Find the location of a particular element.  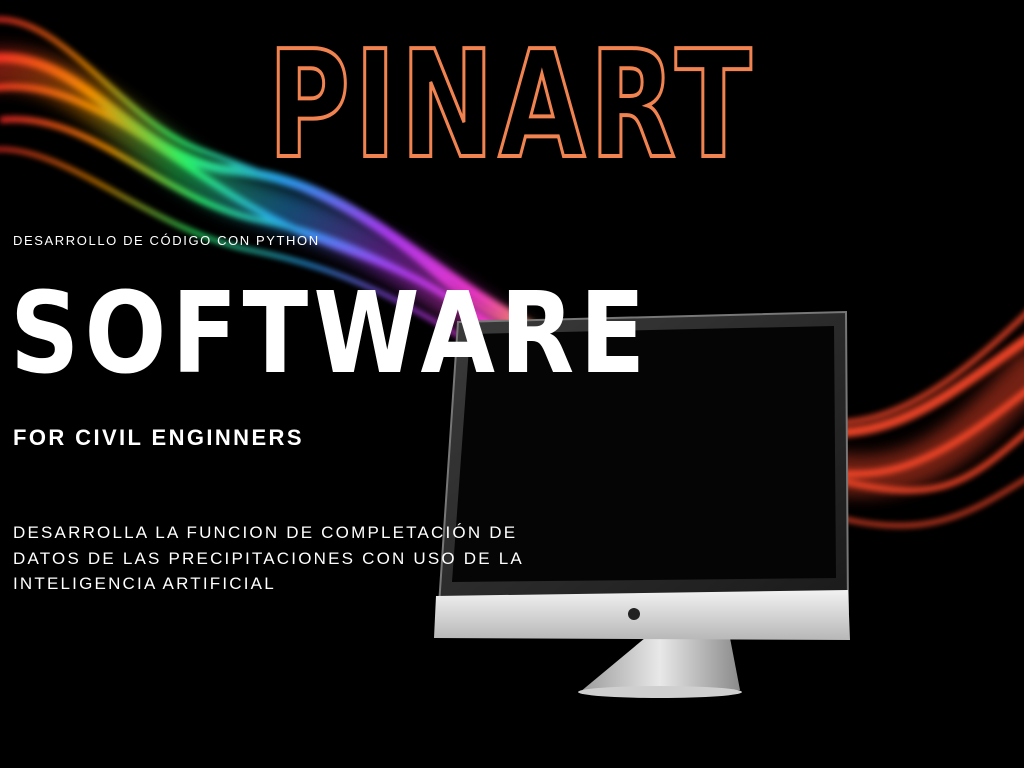

subtitle: FOR CIVIL ENGINNERS is located at coordinates (158, 437).